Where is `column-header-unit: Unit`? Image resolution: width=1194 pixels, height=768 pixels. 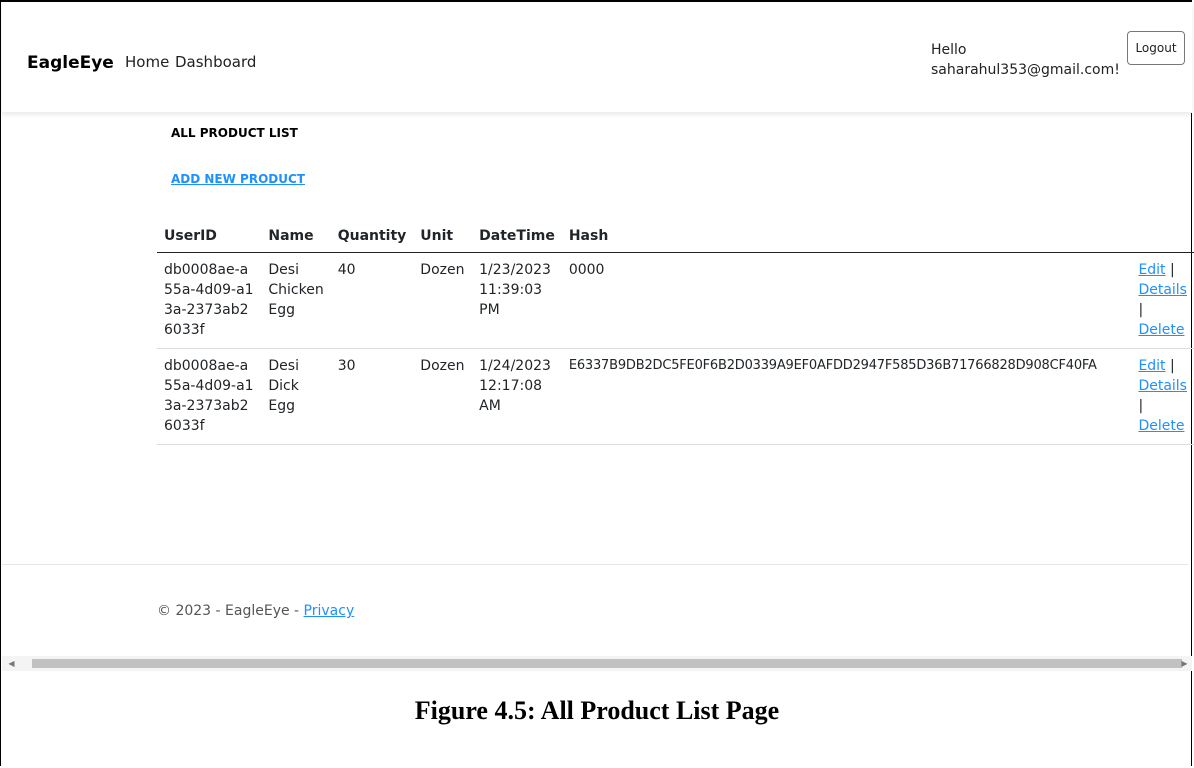 column-header-unit: Unit is located at coordinates (443, 235).